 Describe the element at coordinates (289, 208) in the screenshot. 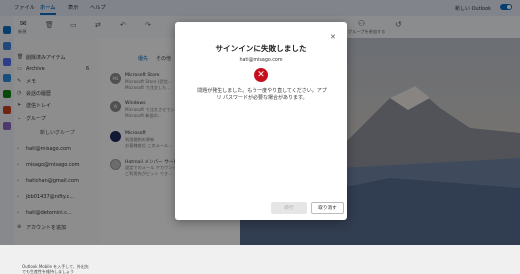

I see `continue-button: 続行` at that location.